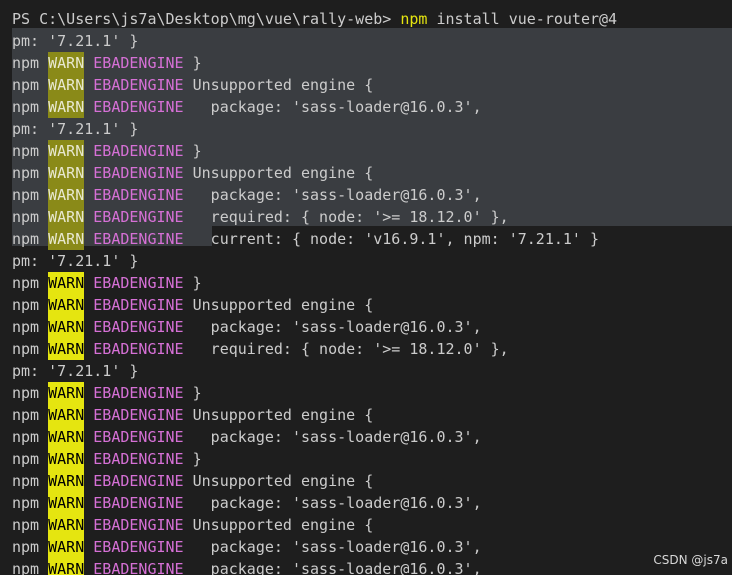 The image size is (732, 575). What do you see at coordinates (522, 19) in the screenshot?
I see `prompt-args: install vue-router@4` at bounding box center [522, 19].